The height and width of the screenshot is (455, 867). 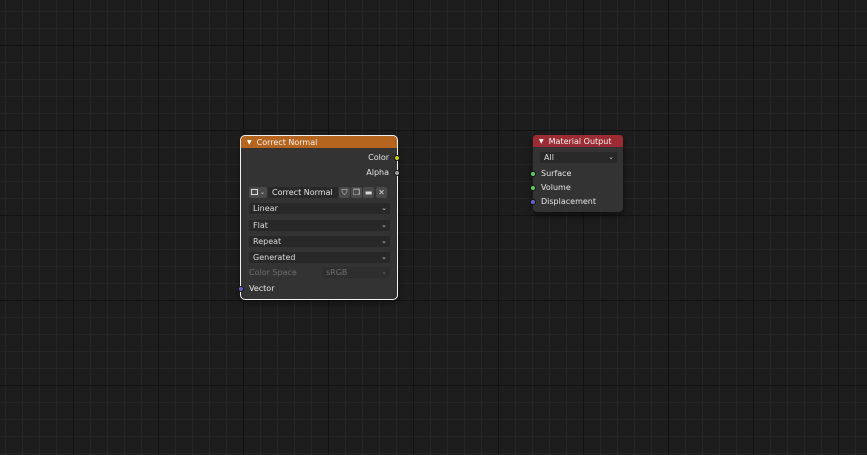 I want to click on duplicate-icon: ❐, so click(x=356, y=192).